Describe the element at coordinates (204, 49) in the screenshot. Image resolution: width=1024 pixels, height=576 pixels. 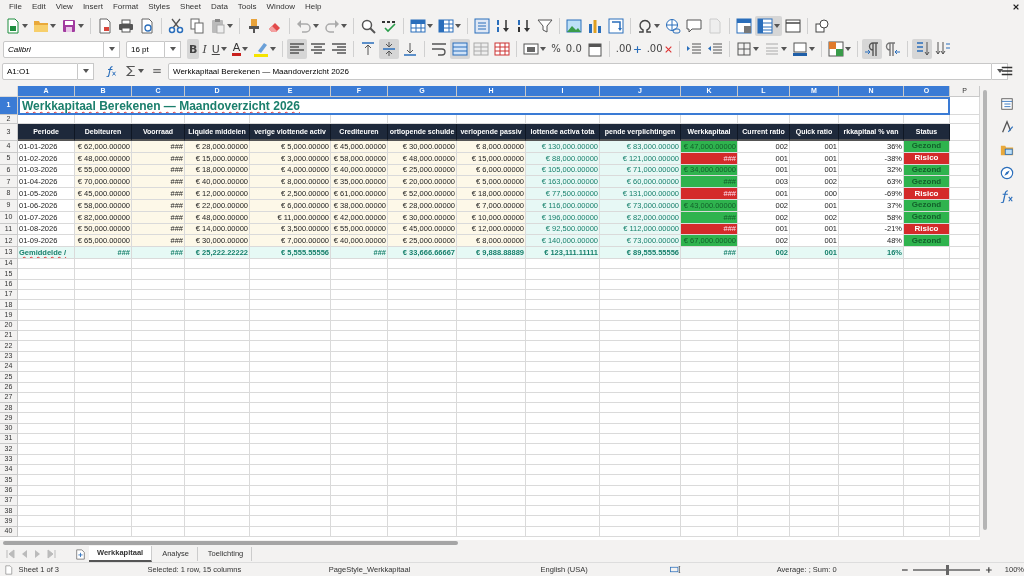
I see `toolbar-button: I` at that location.